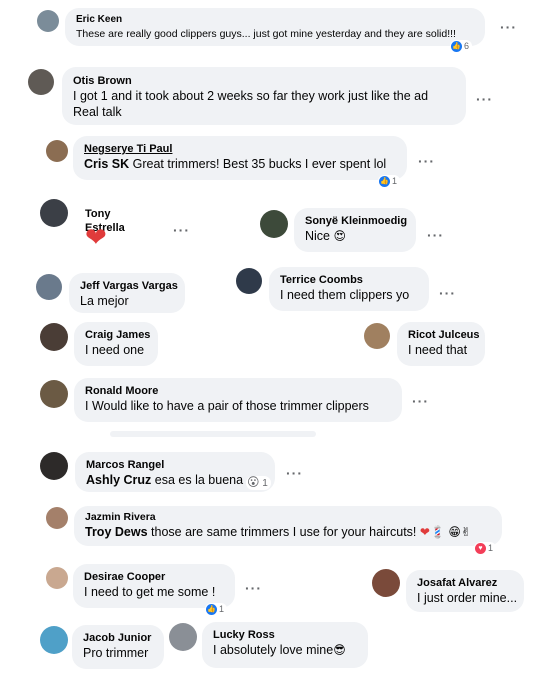 This screenshot has height=676, width=540. I want to click on comment-bubble: Lucky Ross I absolutely love mine😎, so click(285, 645).